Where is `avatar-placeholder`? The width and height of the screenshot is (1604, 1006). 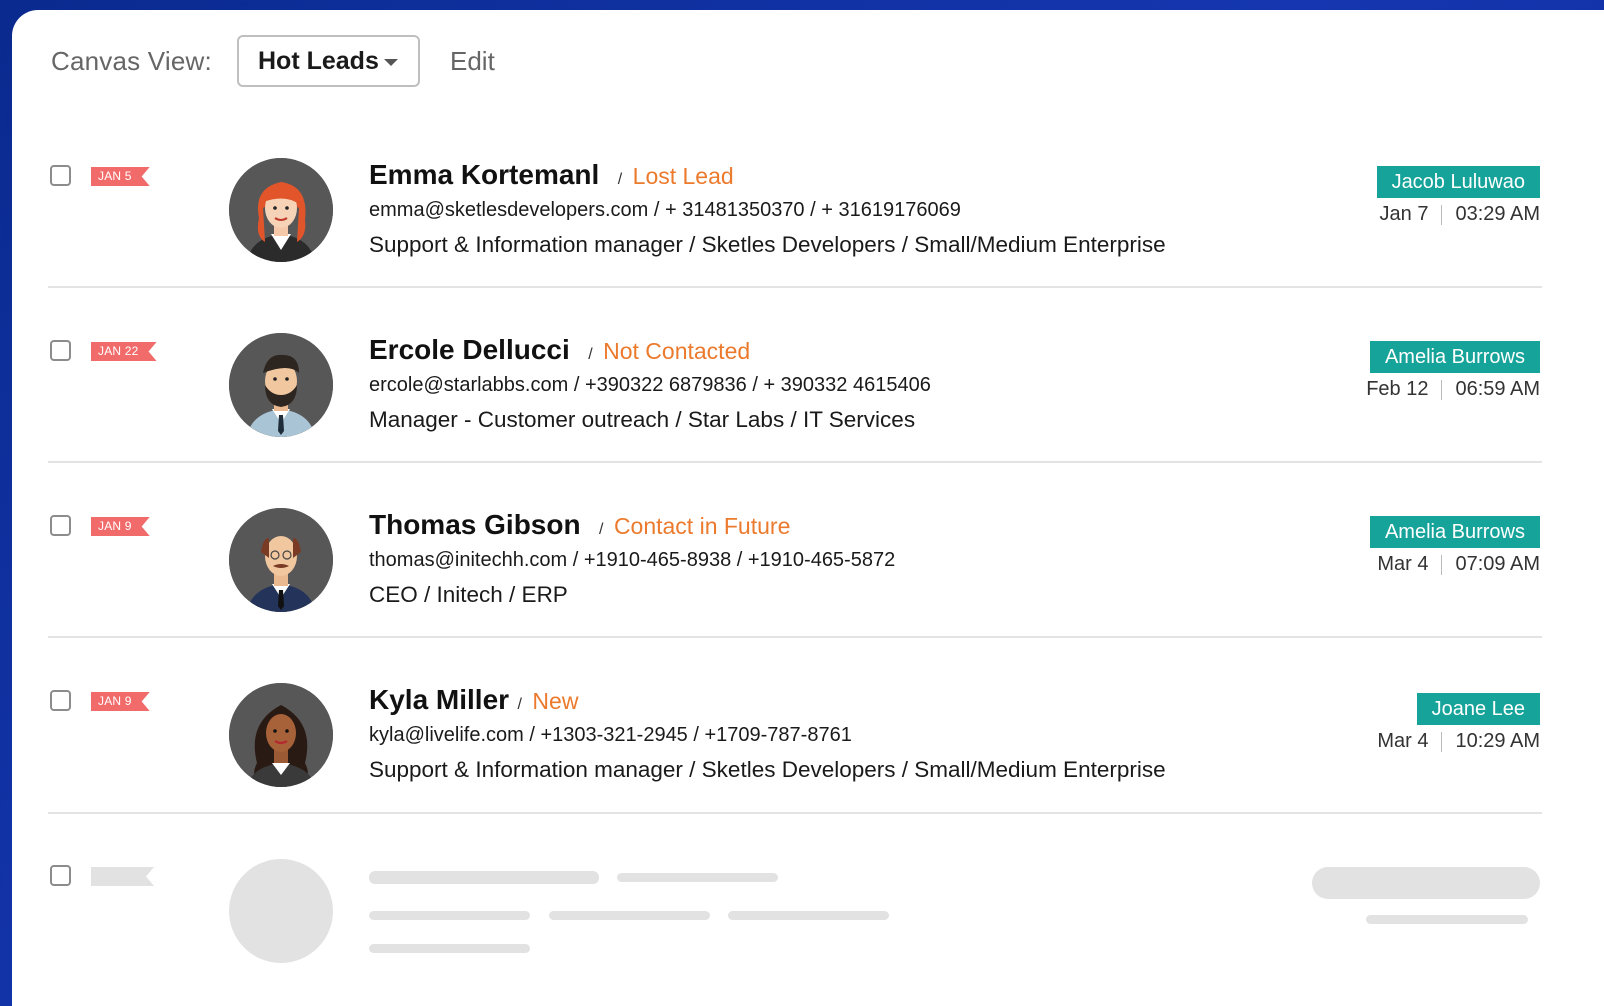
avatar-placeholder is located at coordinates (281, 911).